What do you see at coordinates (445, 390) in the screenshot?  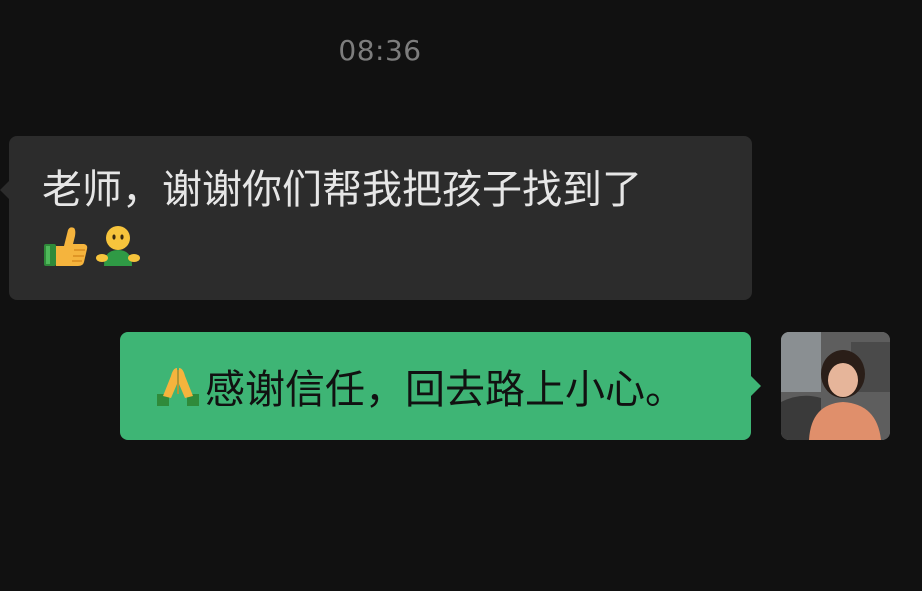 I see `outgoing-message-text: 感谢信任，回去路上小心。` at bounding box center [445, 390].